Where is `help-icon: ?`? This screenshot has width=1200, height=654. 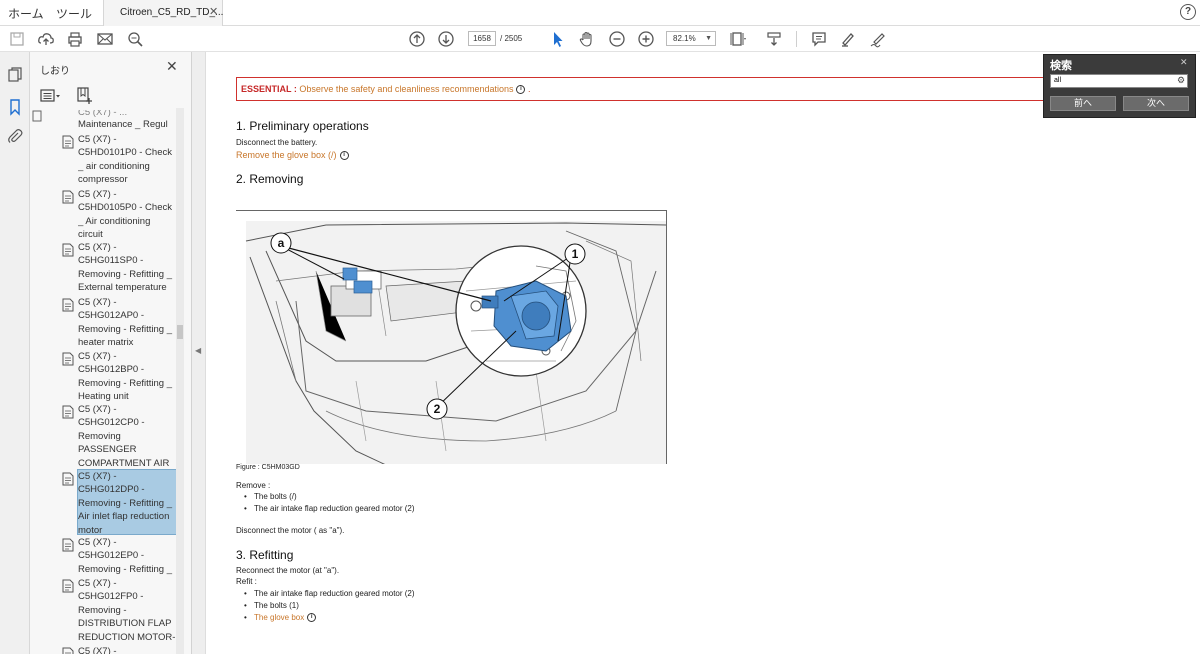 help-icon: ? is located at coordinates (1188, 12).